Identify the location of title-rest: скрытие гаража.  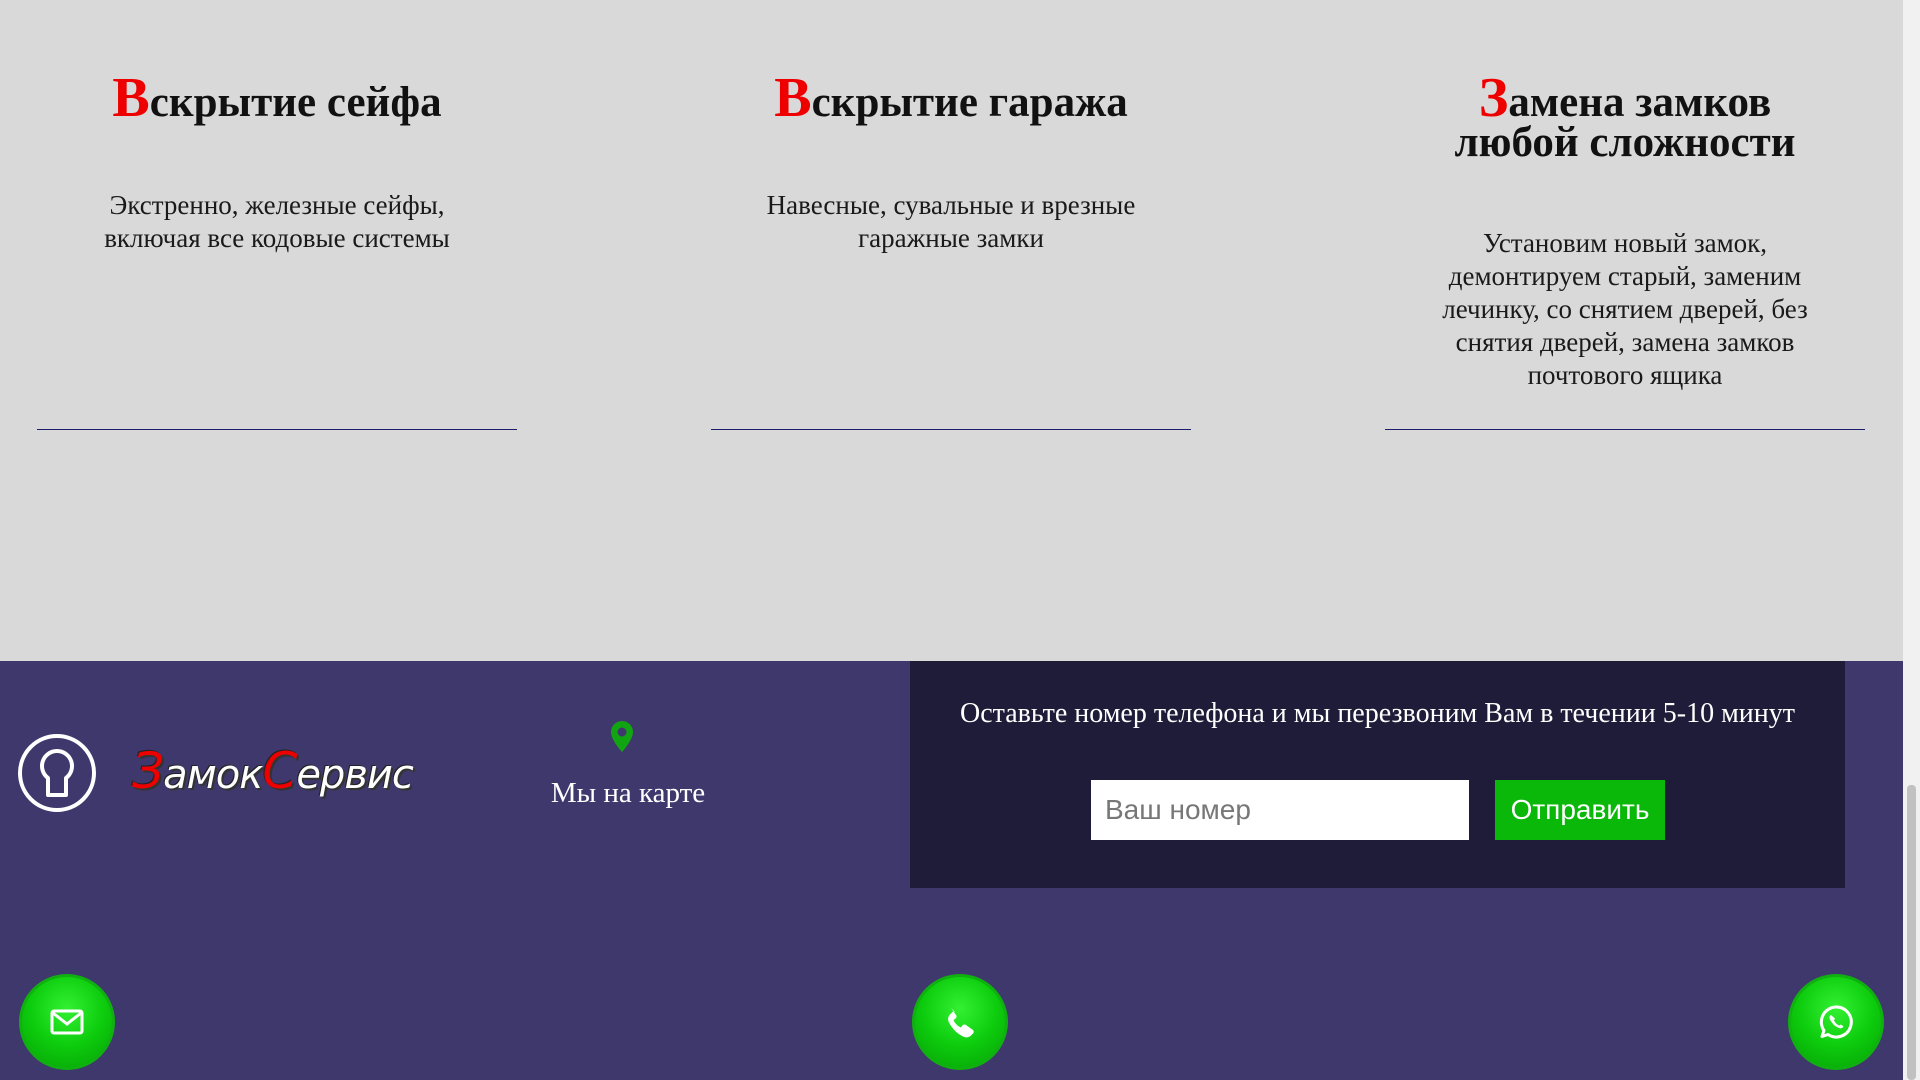
(969, 102).